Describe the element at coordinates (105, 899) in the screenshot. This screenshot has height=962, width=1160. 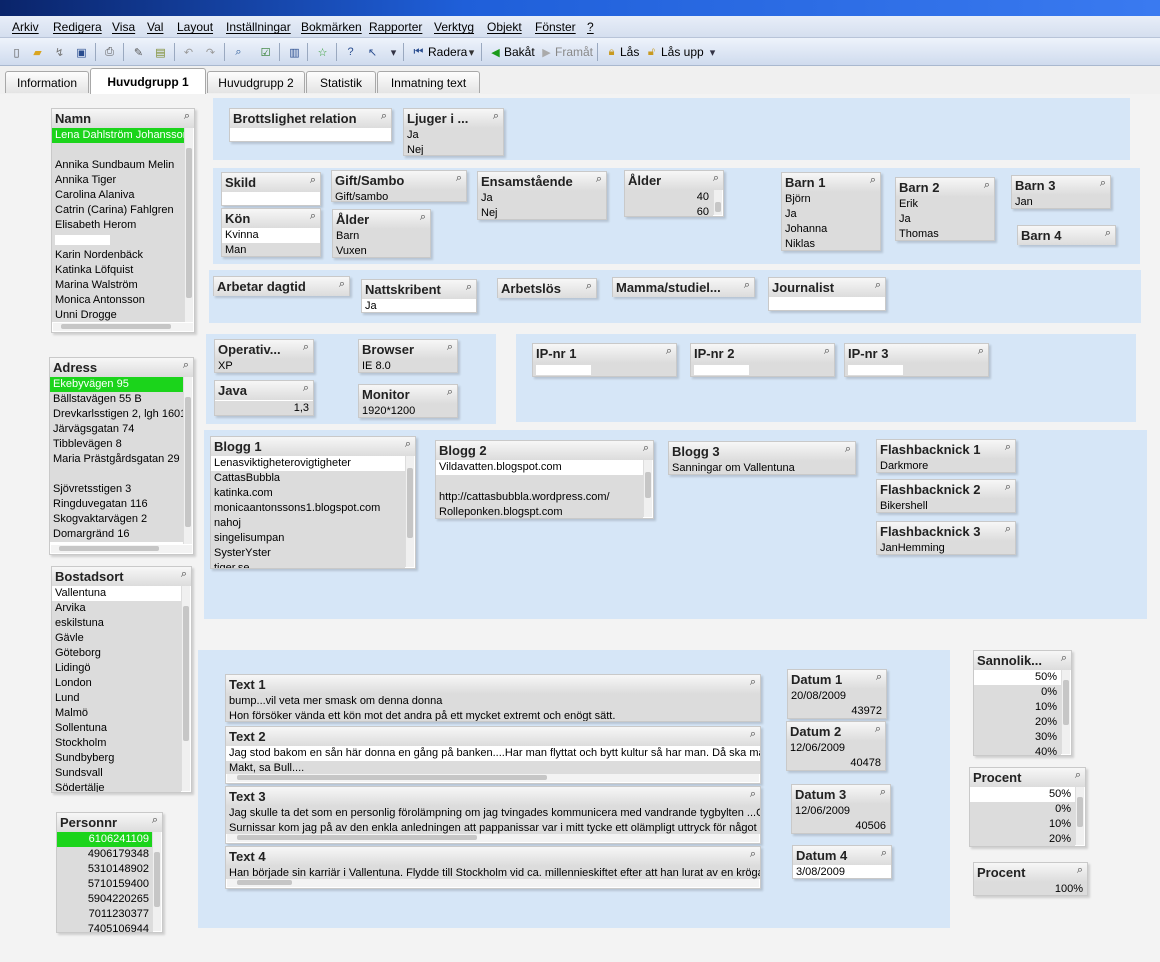
I see `list-item: 5904220265` at that location.